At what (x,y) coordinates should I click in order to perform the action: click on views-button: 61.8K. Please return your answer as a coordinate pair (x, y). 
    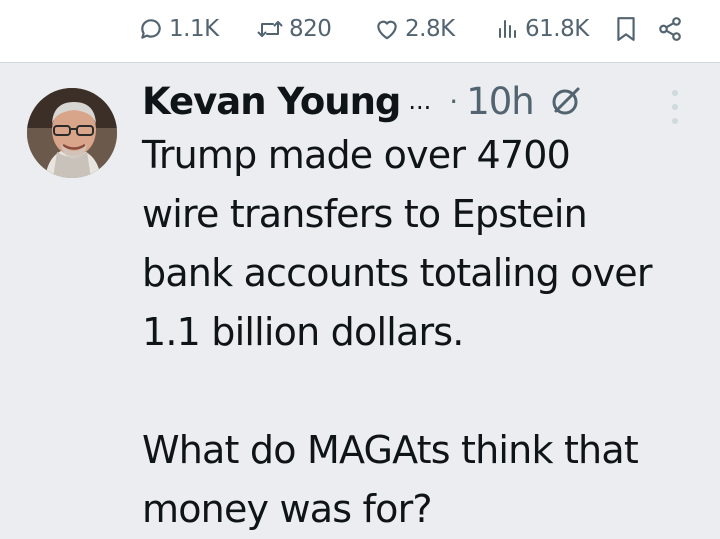
    Looking at the image, I should click on (542, 29).